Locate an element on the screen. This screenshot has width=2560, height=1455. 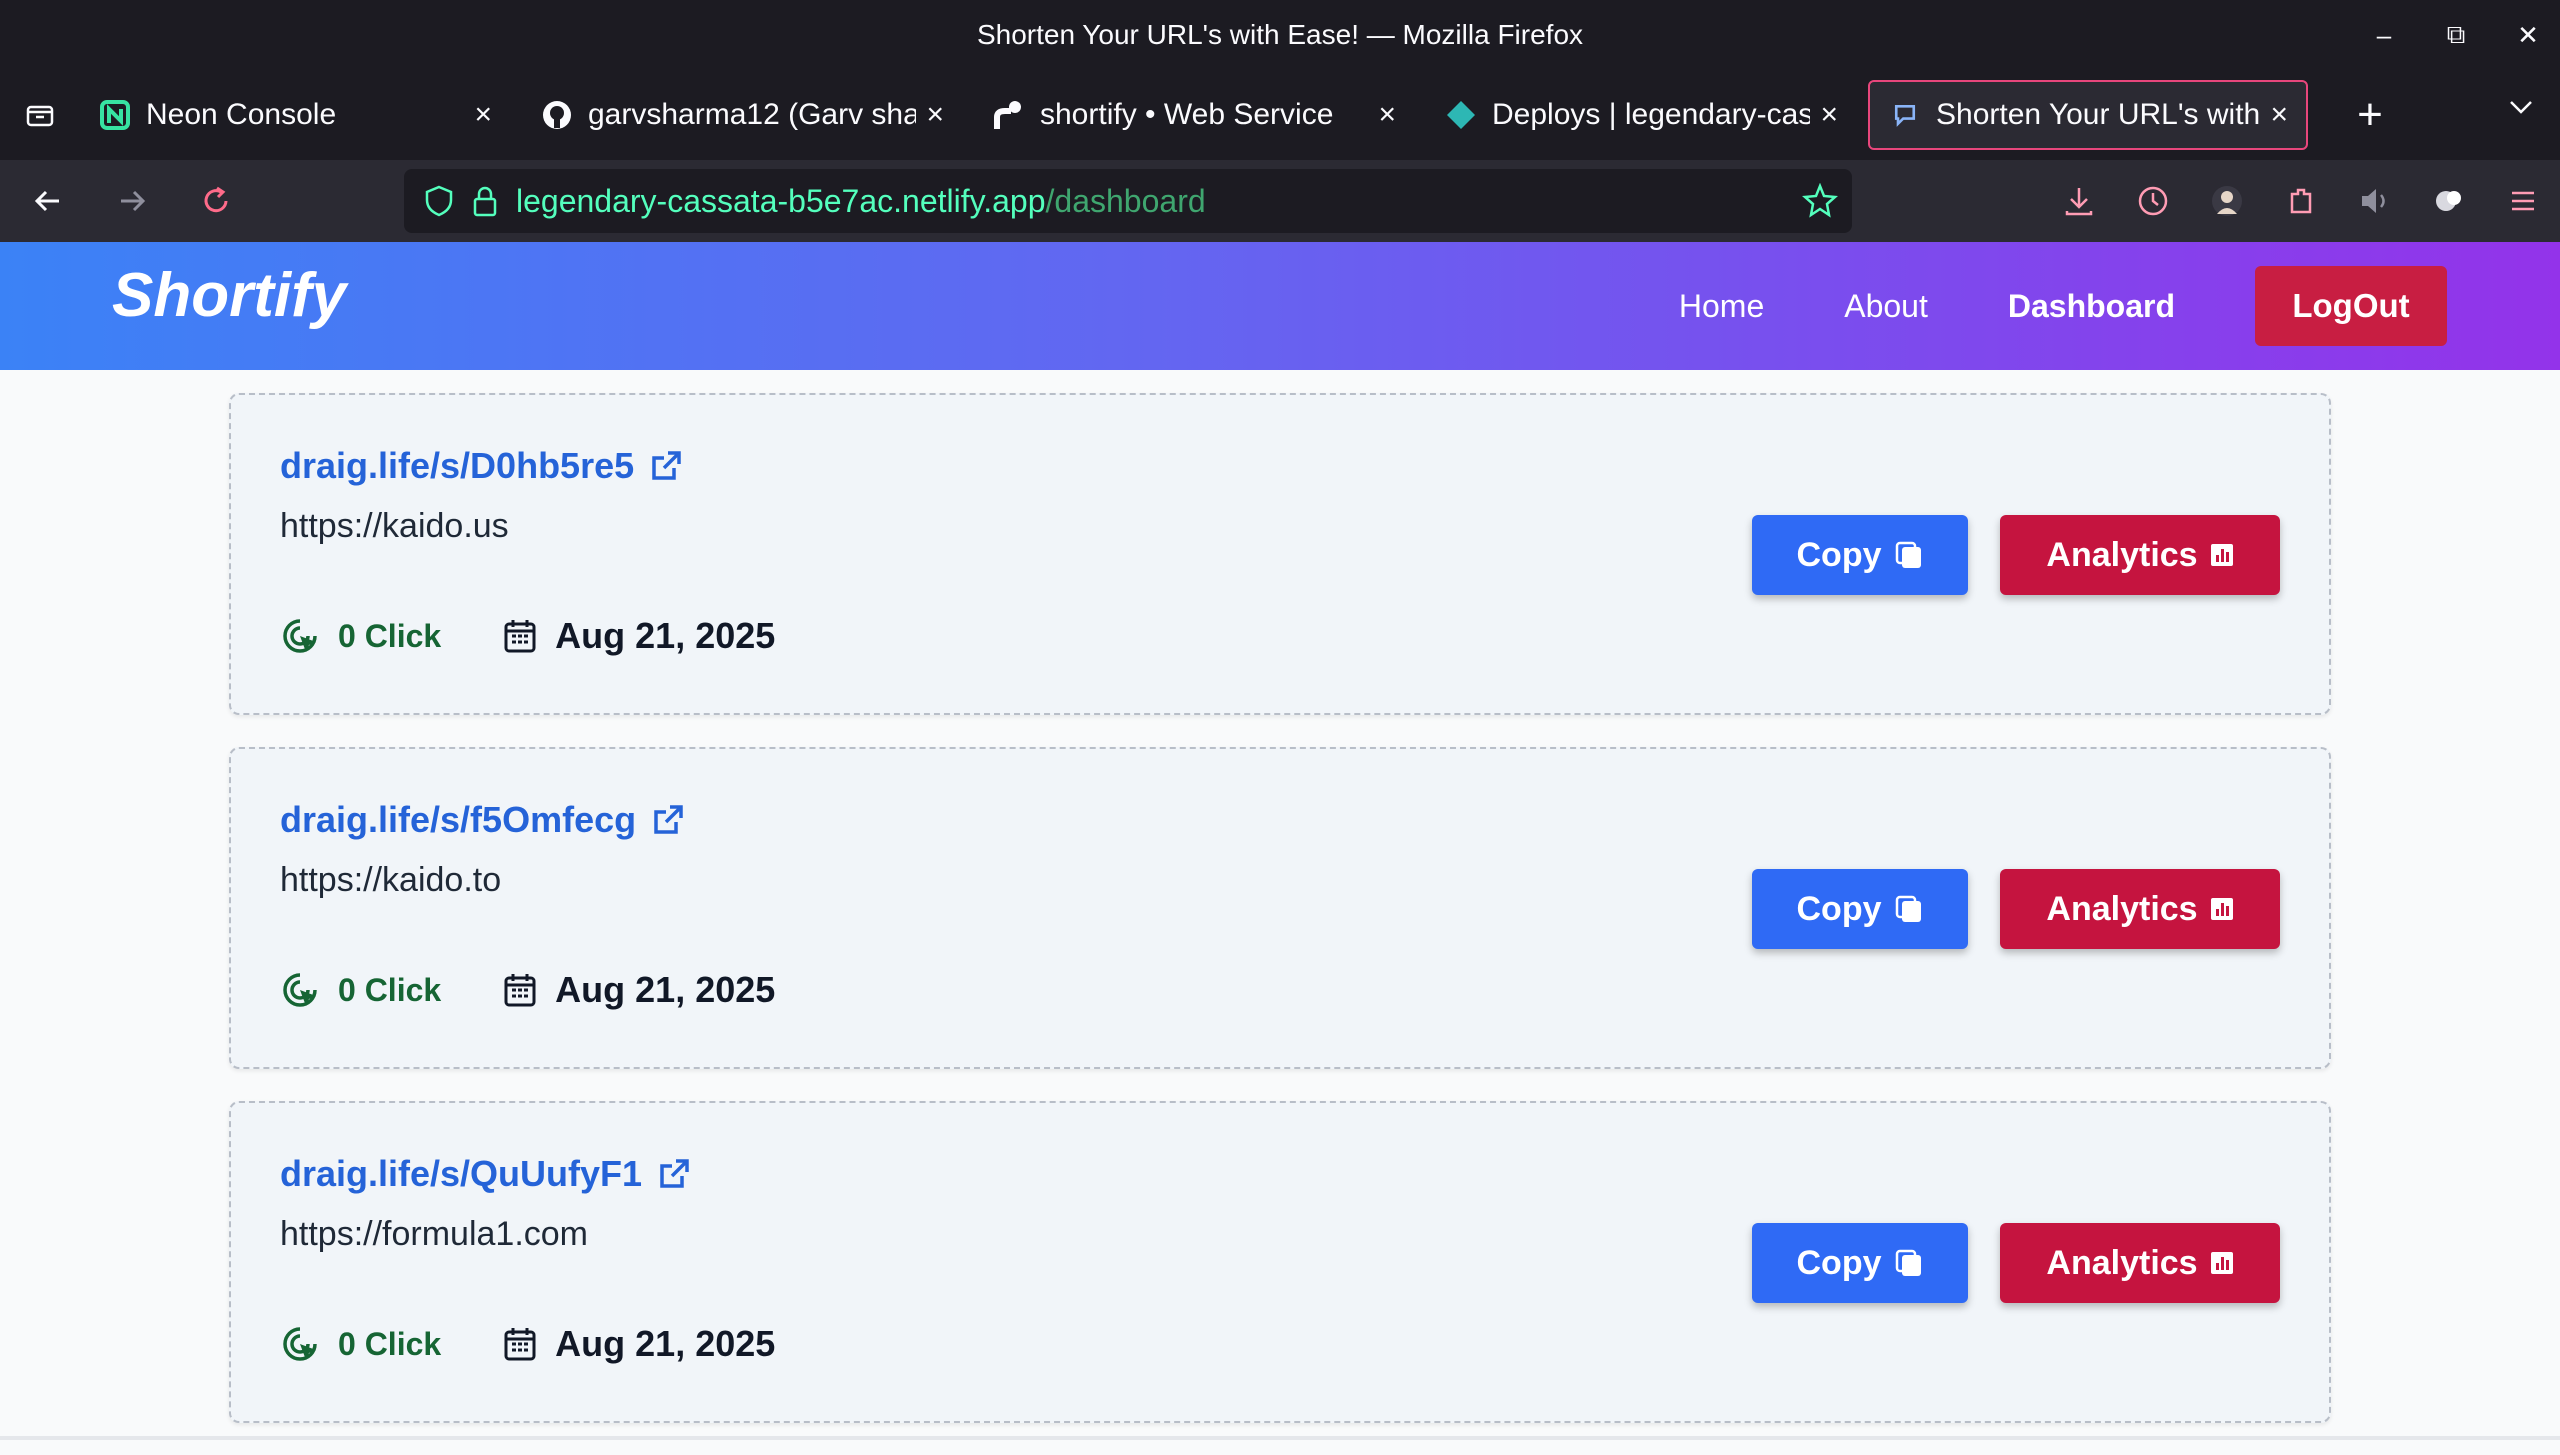
short-link-text: draig.life/s/D0hb5re5 is located at coordinates (457, 466).